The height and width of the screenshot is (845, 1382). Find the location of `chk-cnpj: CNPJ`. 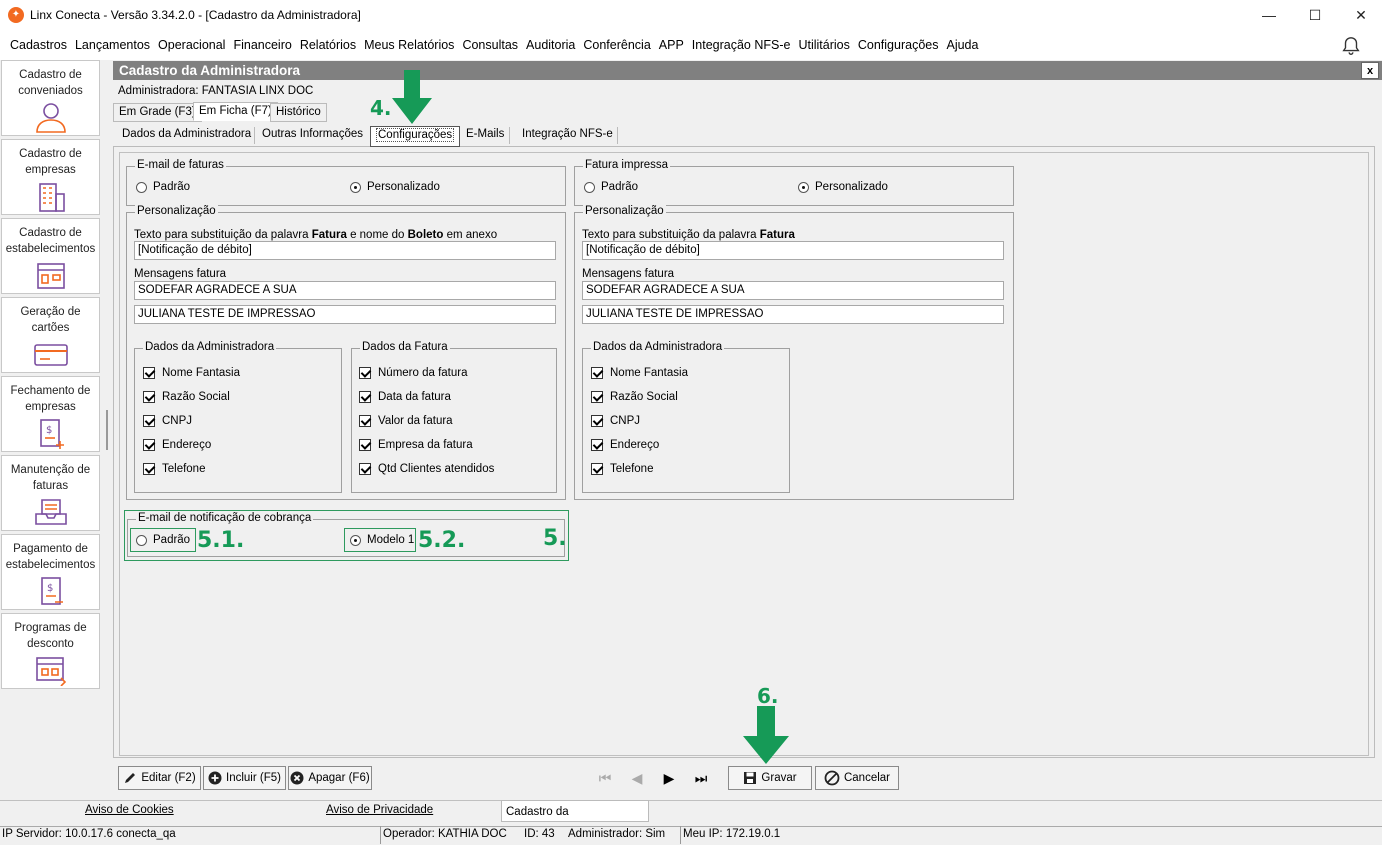

chk-cnpj: CNPJ is located at coordinates (167, 421).